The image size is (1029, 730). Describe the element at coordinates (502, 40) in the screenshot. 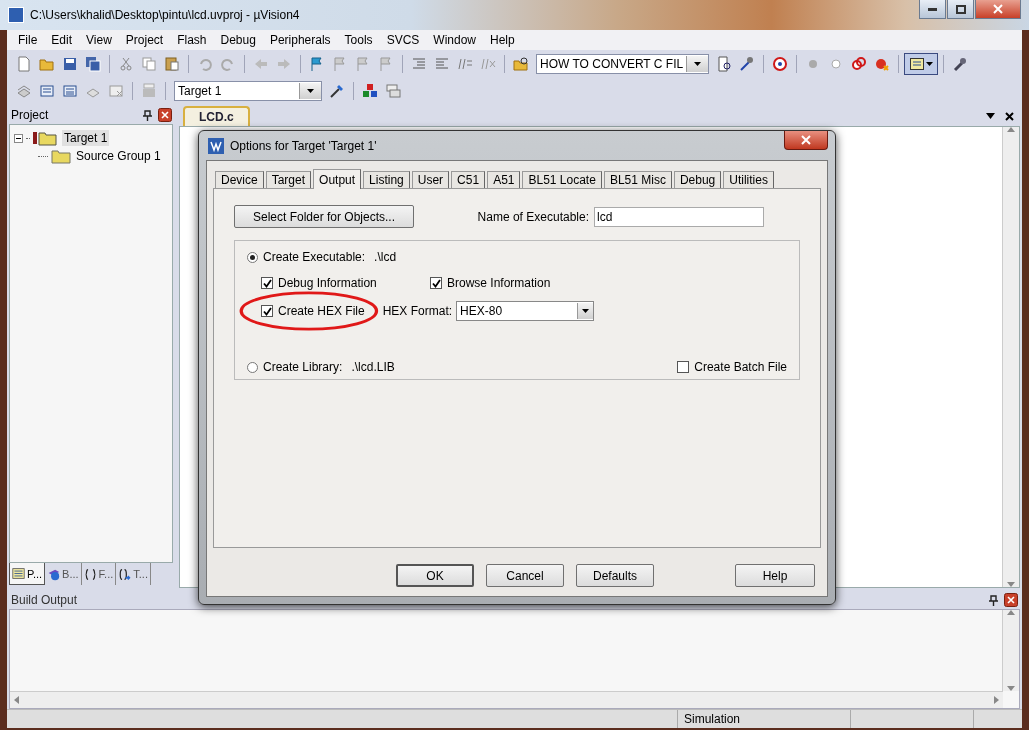

I see `menu-item: Help` at that location.